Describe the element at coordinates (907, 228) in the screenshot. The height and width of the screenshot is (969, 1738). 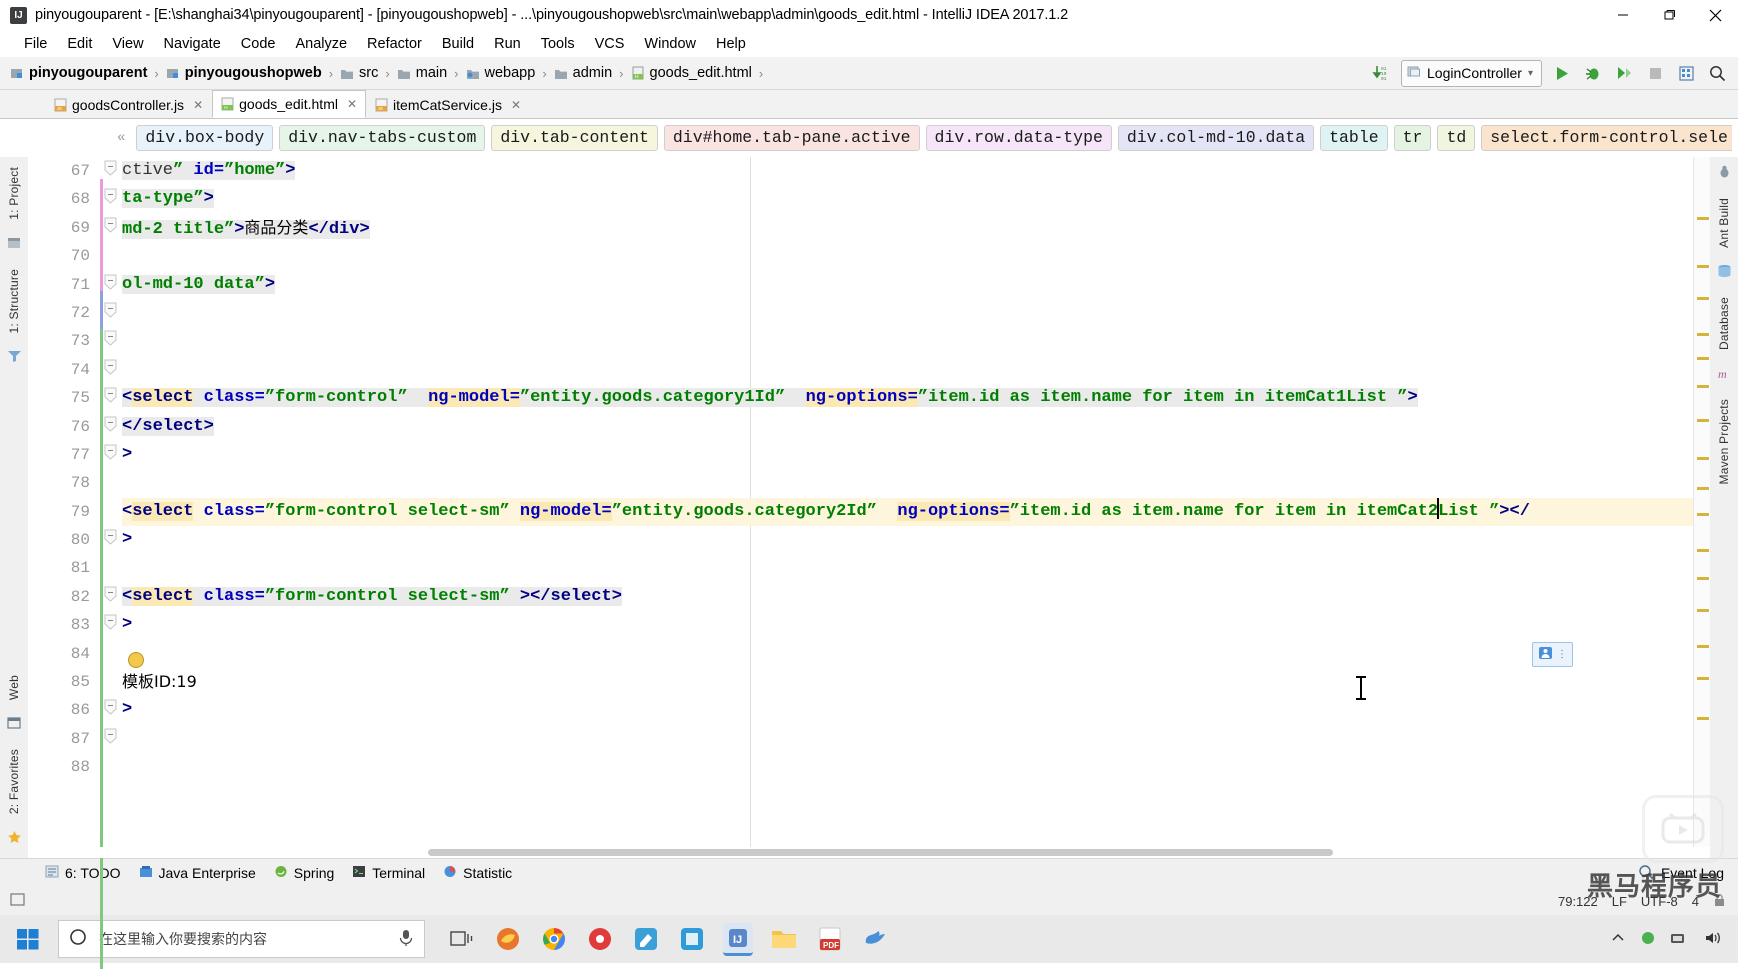
I see `code-line: md-2 title”>商品分类</div>` at that location.